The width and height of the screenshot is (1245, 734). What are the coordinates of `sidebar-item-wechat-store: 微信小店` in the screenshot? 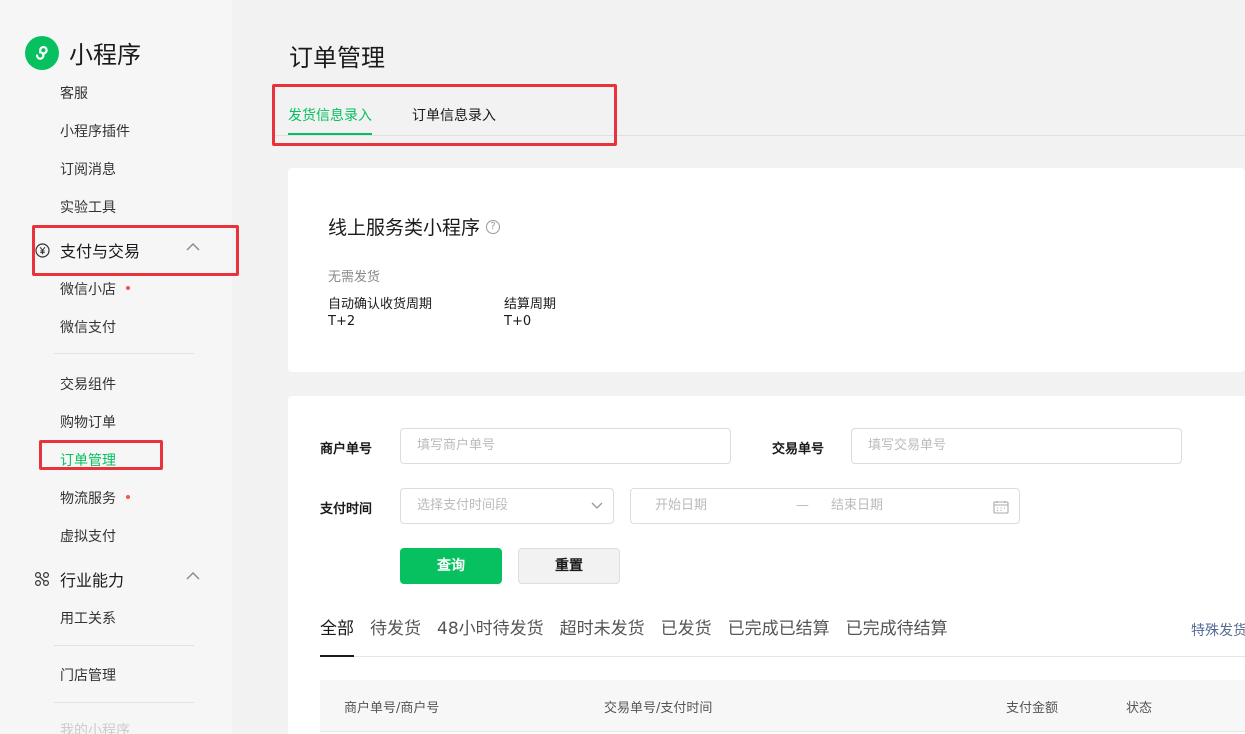 It's located at (95, 289).